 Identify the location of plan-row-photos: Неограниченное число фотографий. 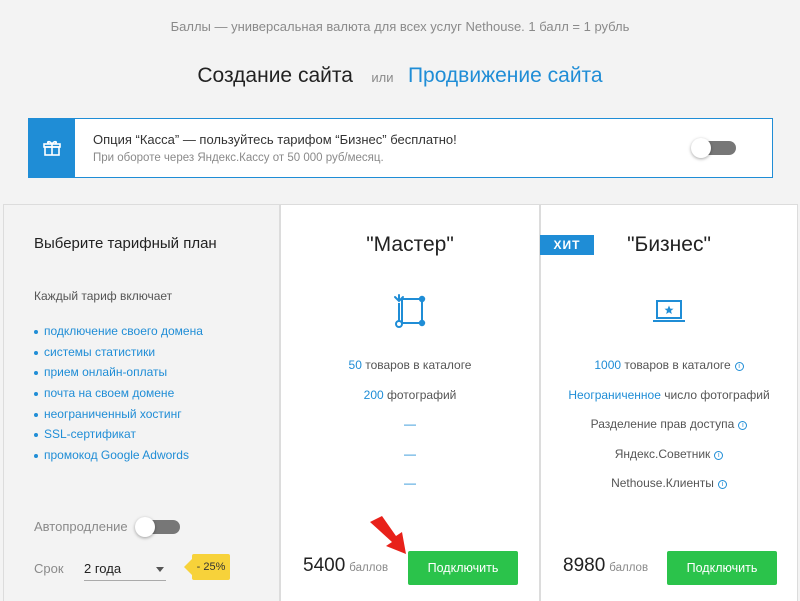
(669, 402).